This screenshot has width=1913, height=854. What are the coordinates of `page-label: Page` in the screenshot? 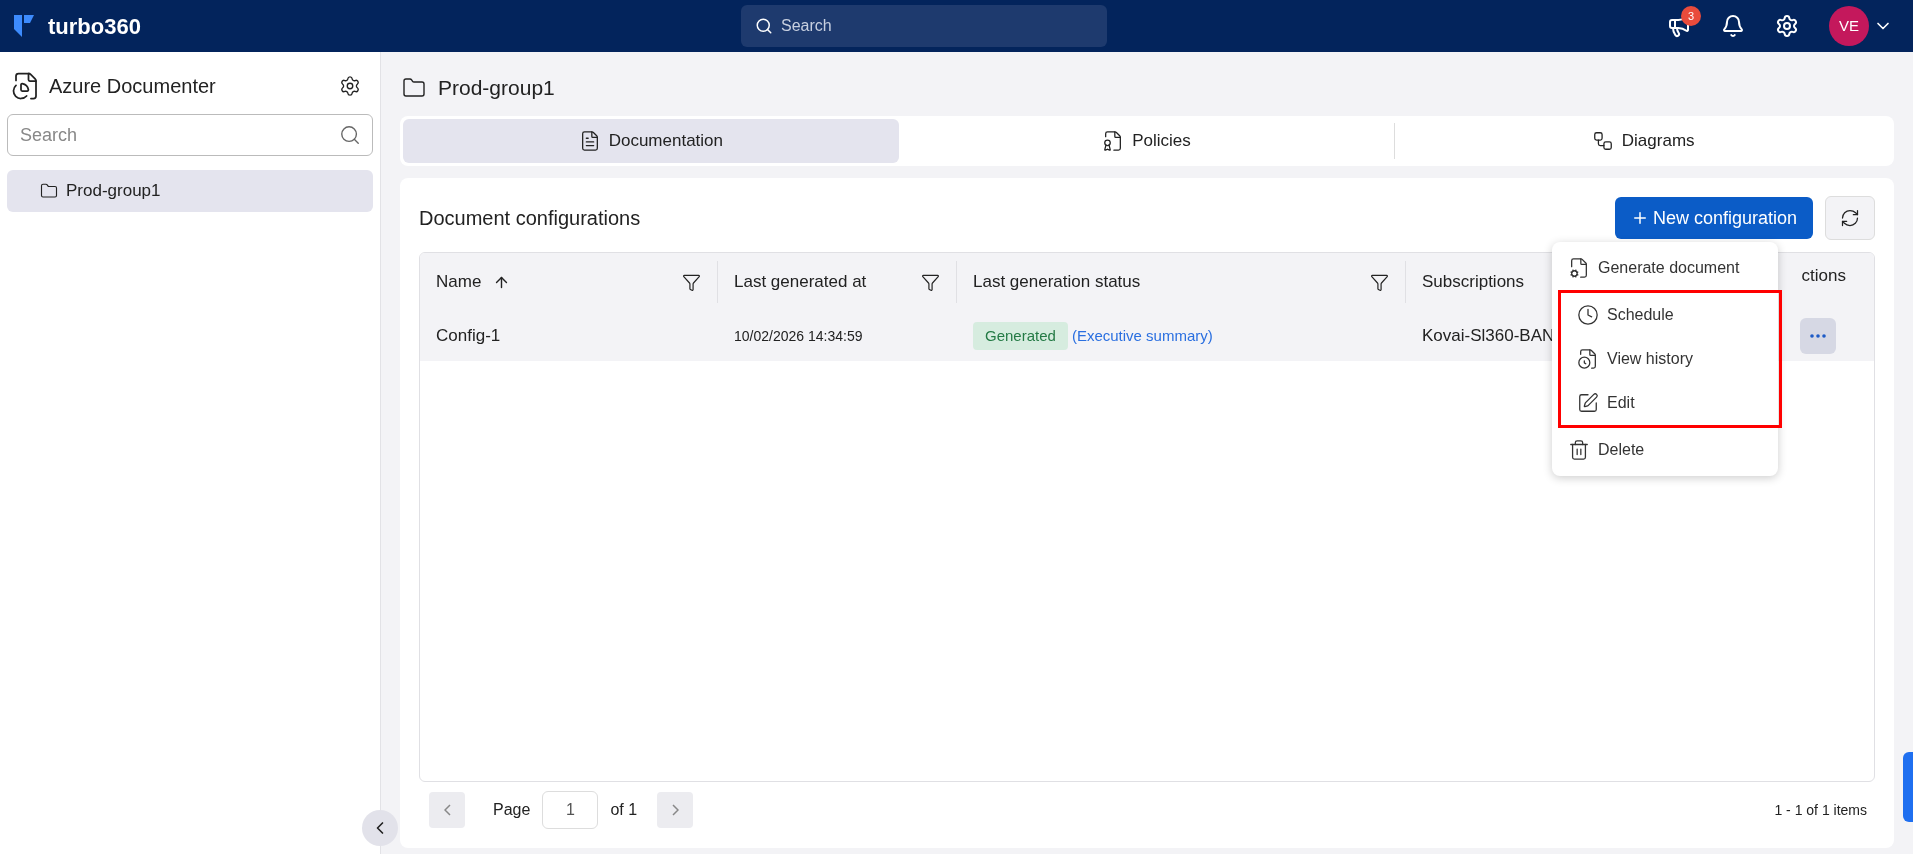 It's located at (512, 810).